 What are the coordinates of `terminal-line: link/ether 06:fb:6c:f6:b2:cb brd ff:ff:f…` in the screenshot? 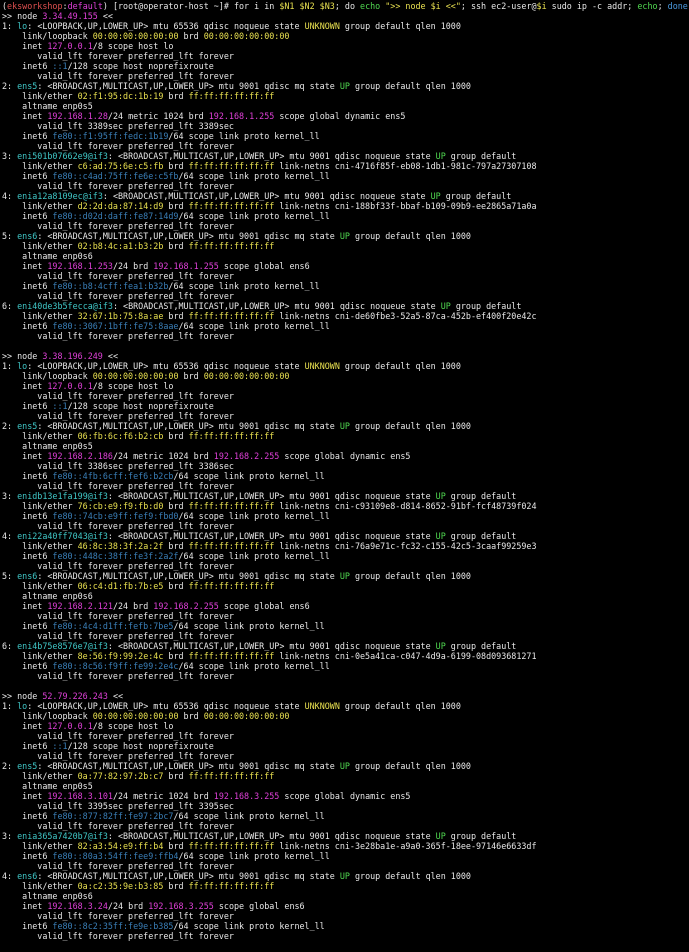 It's located at (345, 436).